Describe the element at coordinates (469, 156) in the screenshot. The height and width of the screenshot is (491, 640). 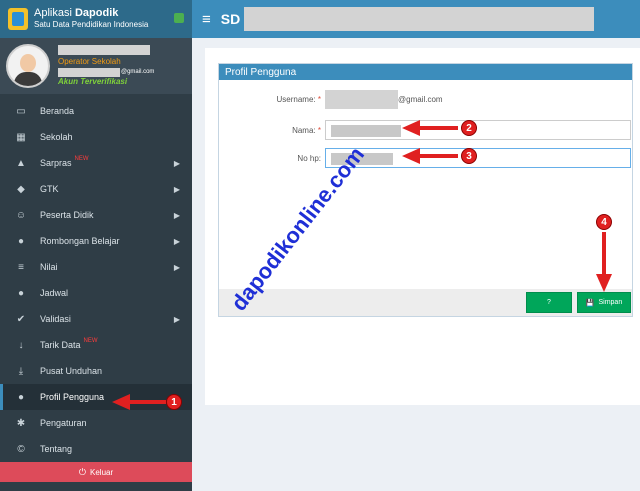
I see `badge-3: 3` at that location.